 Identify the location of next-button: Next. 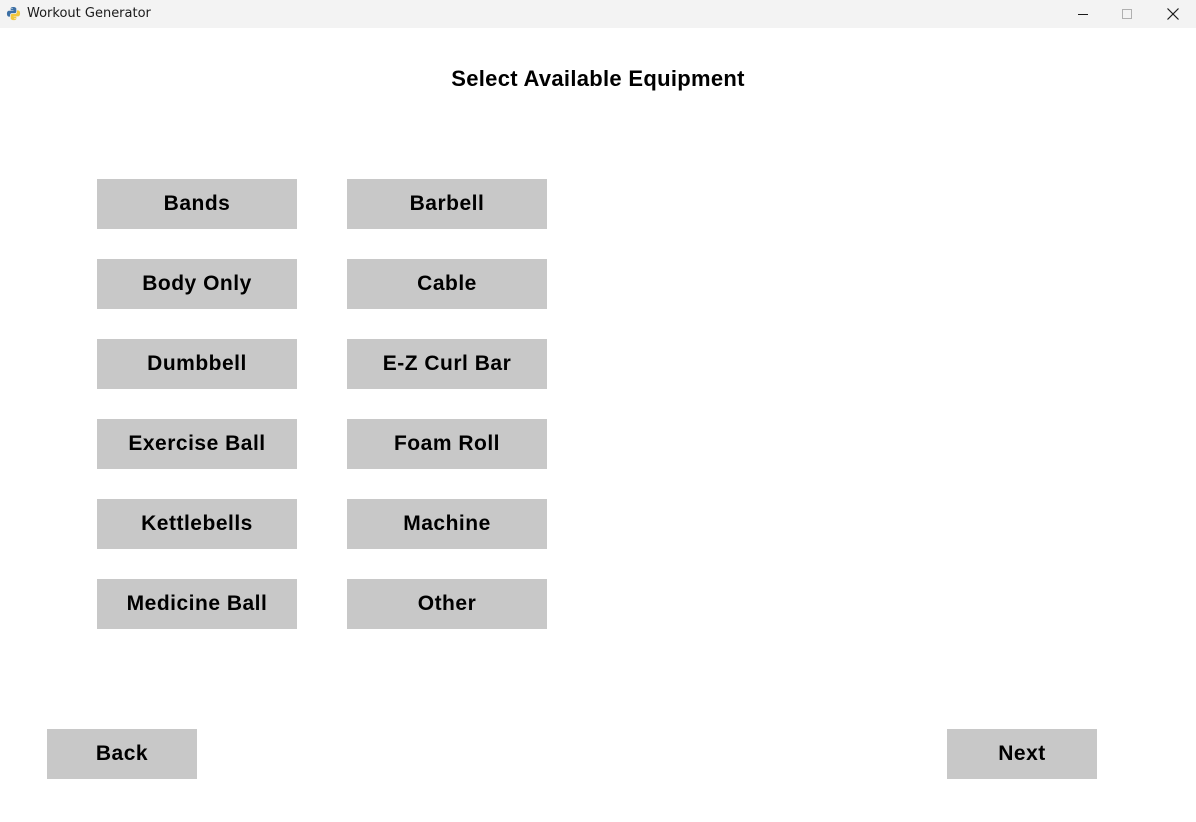
(1022, 754).